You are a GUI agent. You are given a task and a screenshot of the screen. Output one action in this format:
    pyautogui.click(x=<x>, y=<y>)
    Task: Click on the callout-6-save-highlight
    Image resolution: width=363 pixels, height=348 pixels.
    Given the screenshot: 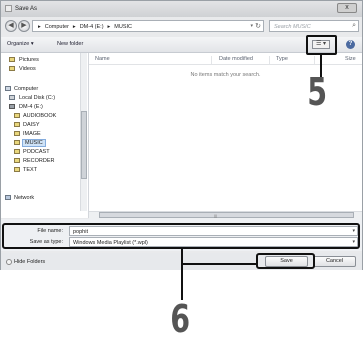 What is the action you would take?
    pyautogui.click(x=285, y=261)
    